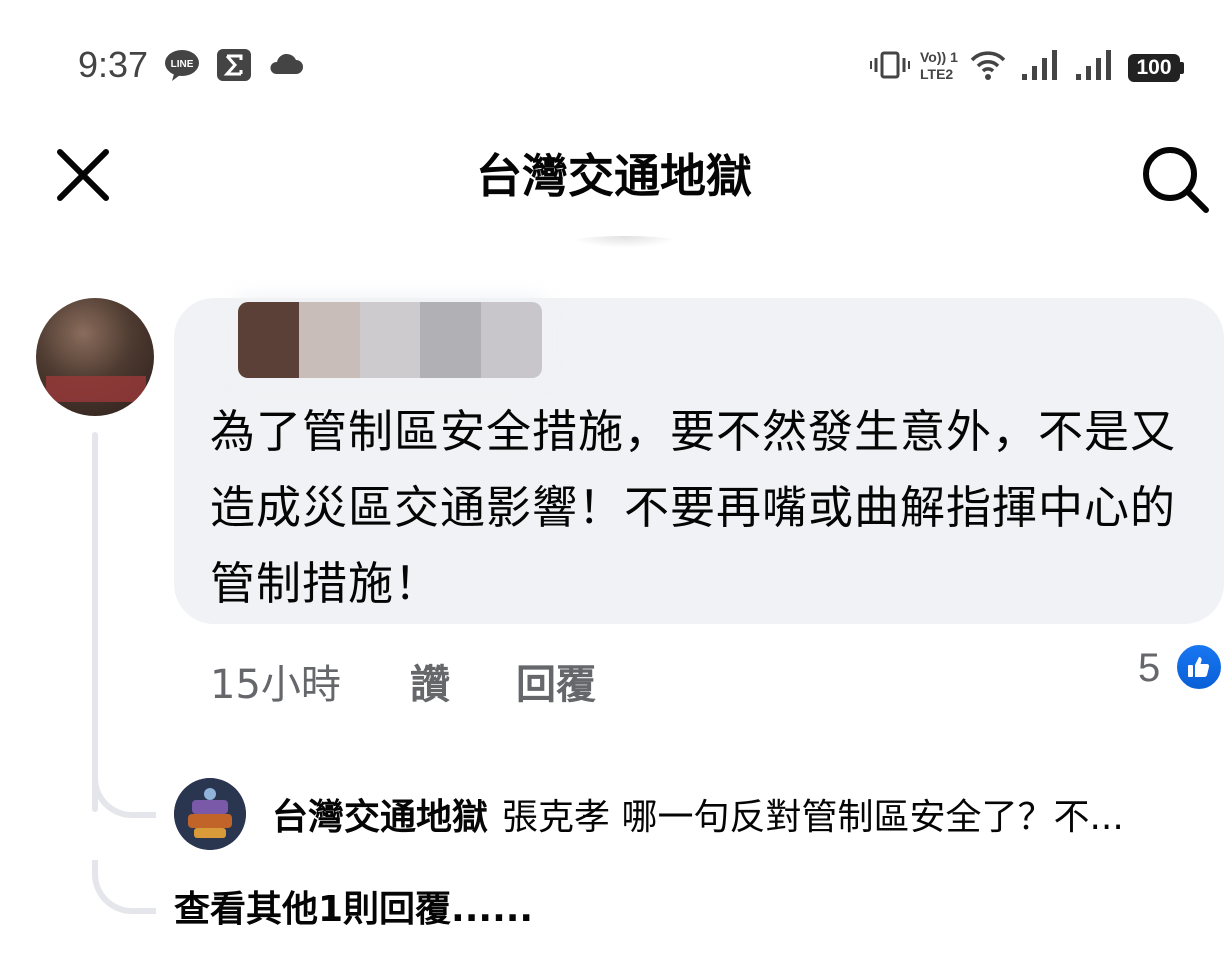 The image size is (1228, 960). Describe the element at coordinates (390, 340) in the screenshot. I see `author-name-blurred` at that location.